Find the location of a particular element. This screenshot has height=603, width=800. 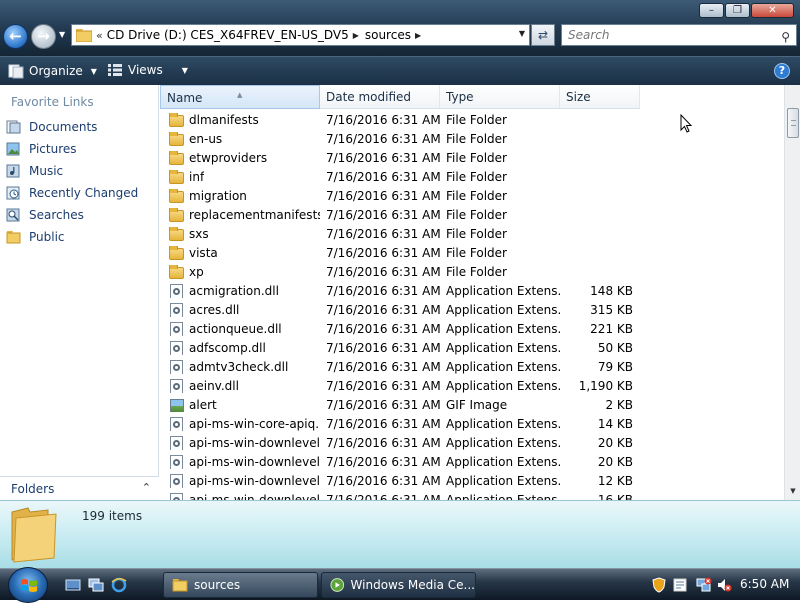

nav-item-documents: Documents is located at coordinates (51, 127).